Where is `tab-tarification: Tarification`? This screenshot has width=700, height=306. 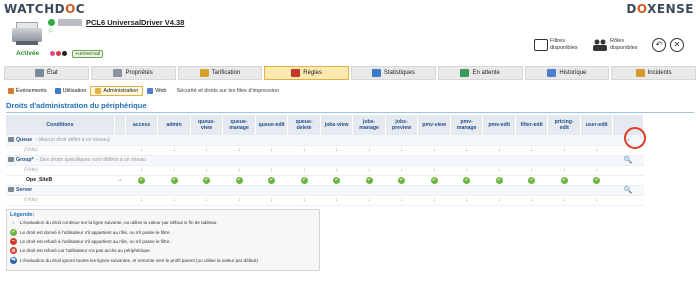 tab-tarification: Tarification is located at coordinates (220, 73).